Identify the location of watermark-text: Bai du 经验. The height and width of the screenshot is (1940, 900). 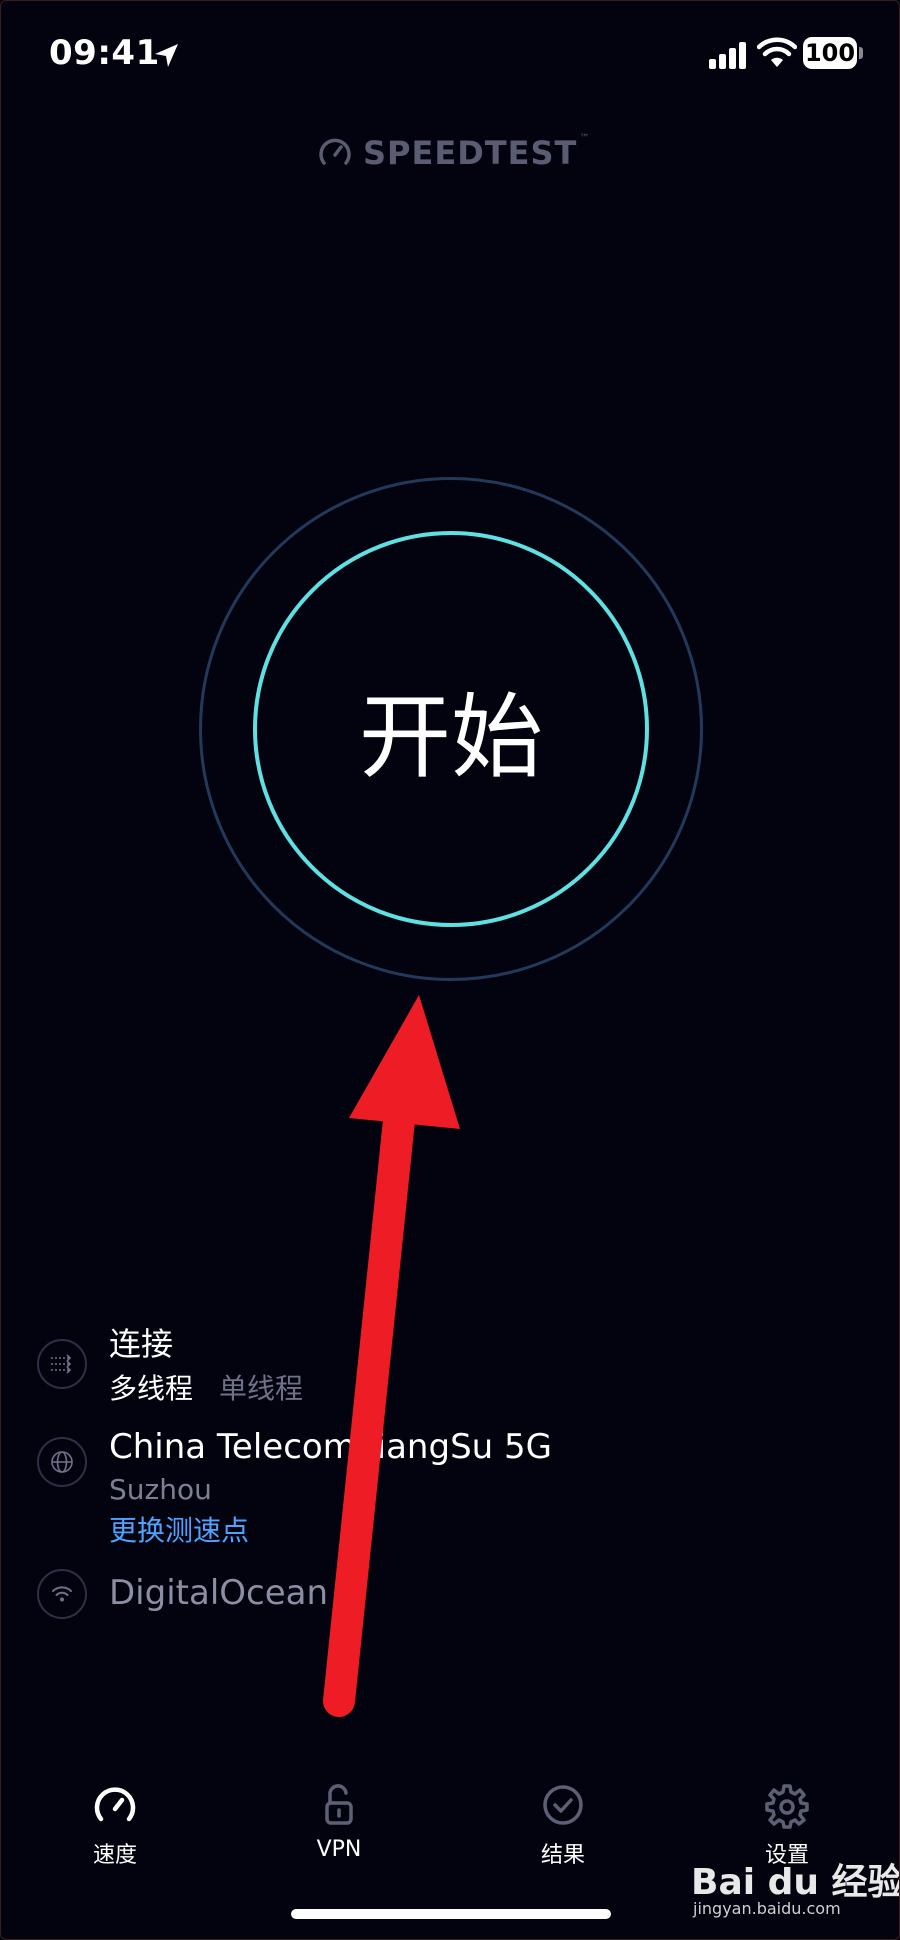
(795, 1882).